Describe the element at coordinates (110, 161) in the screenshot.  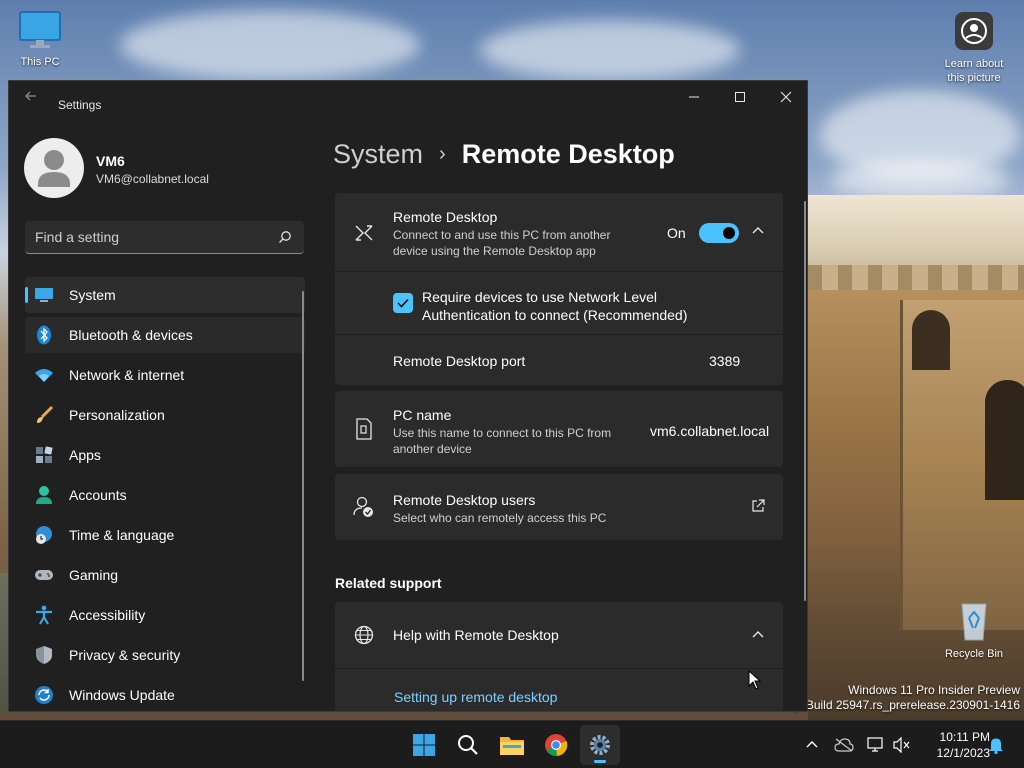
I see `profile-name: VM6` at that location.